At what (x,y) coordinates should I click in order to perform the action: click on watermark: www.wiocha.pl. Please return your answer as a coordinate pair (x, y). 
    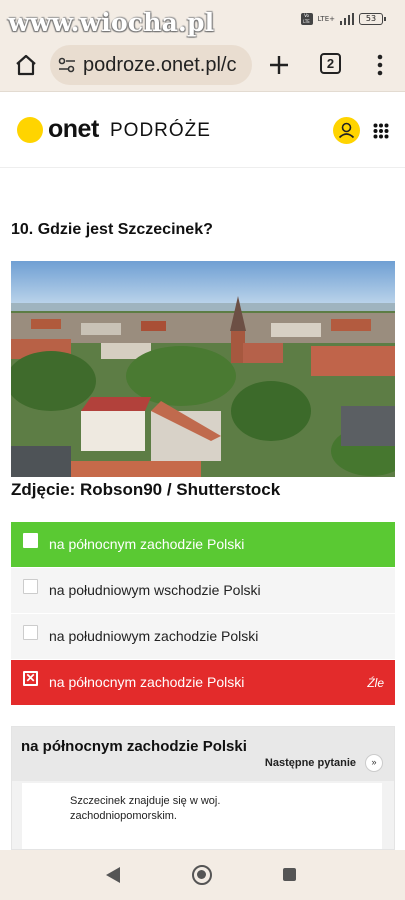
    Looking at the image, I should click on (111, 22).